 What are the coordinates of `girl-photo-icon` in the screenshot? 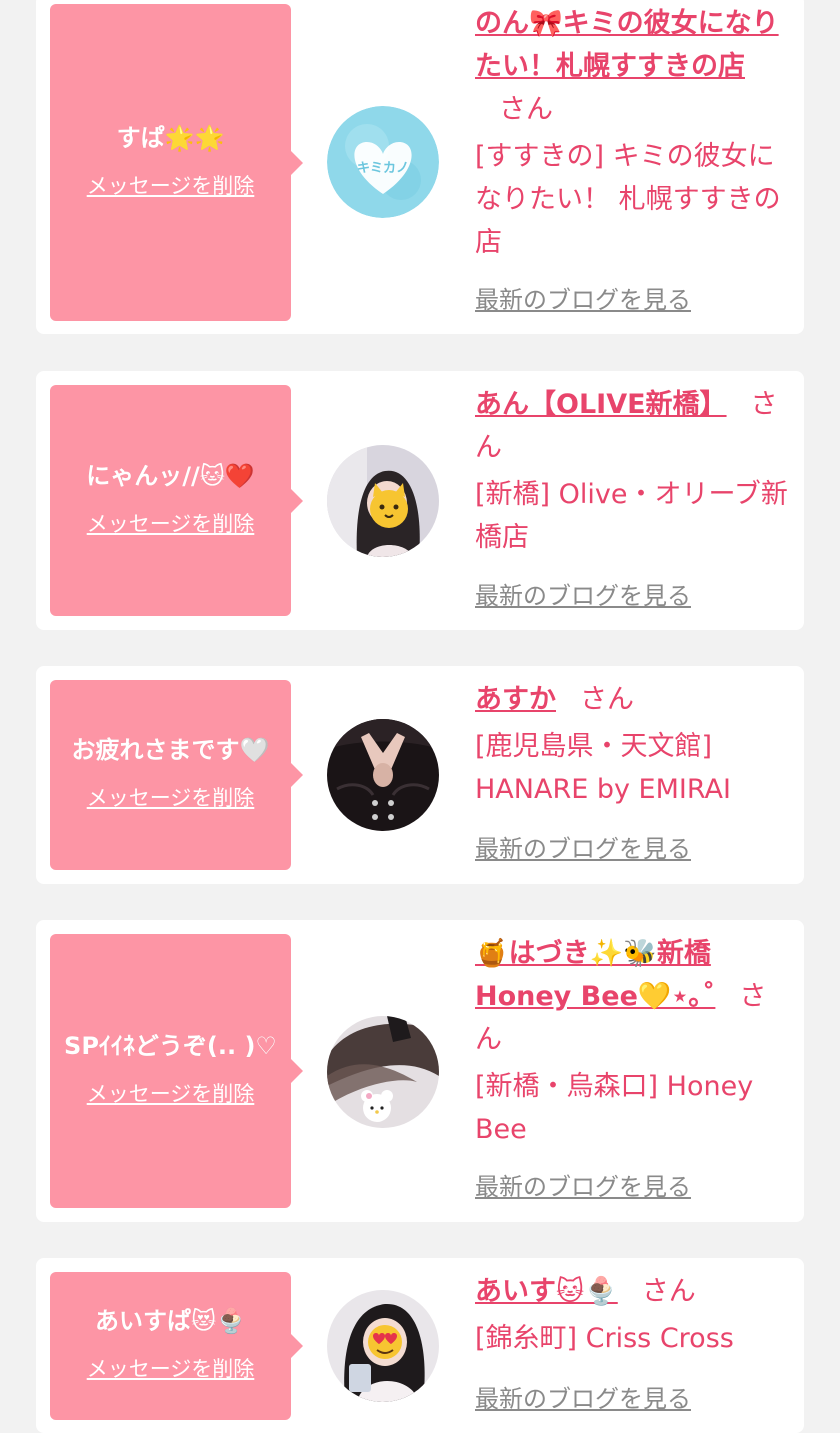 It's located at (383, 501).